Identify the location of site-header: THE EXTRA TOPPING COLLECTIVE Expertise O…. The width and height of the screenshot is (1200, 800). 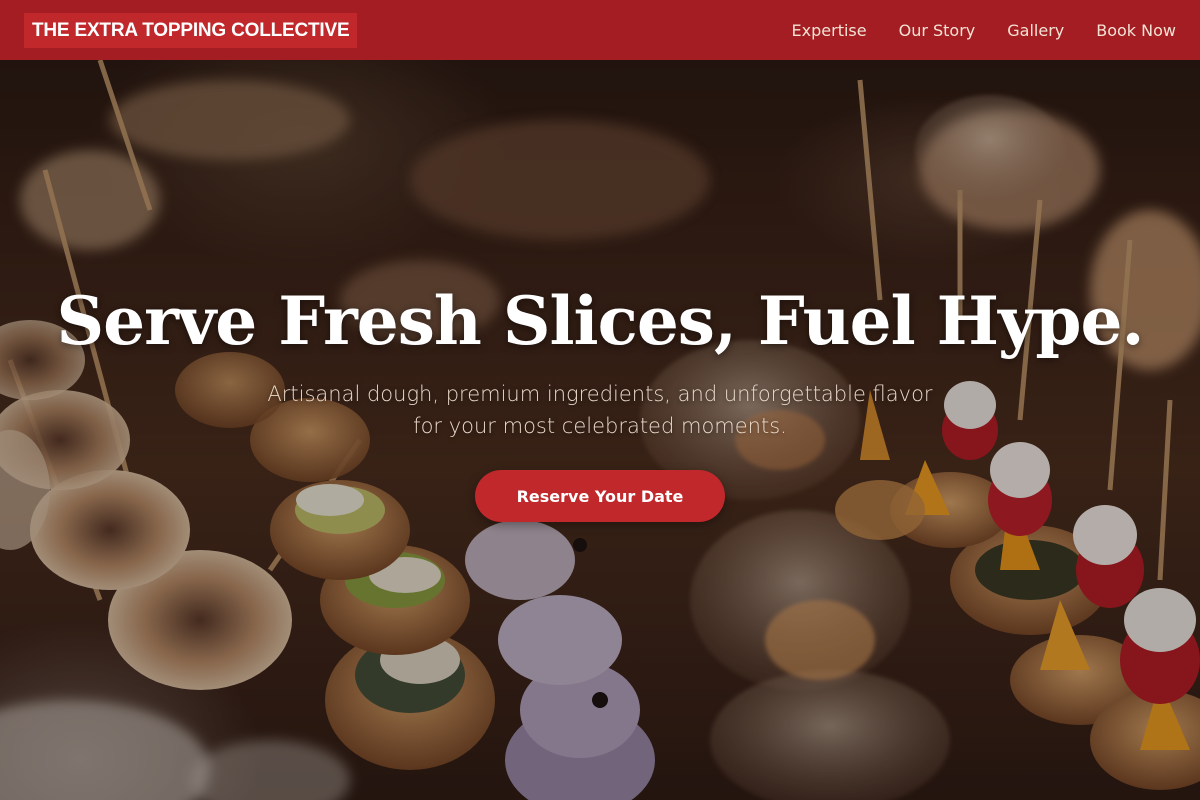
(600, 30).